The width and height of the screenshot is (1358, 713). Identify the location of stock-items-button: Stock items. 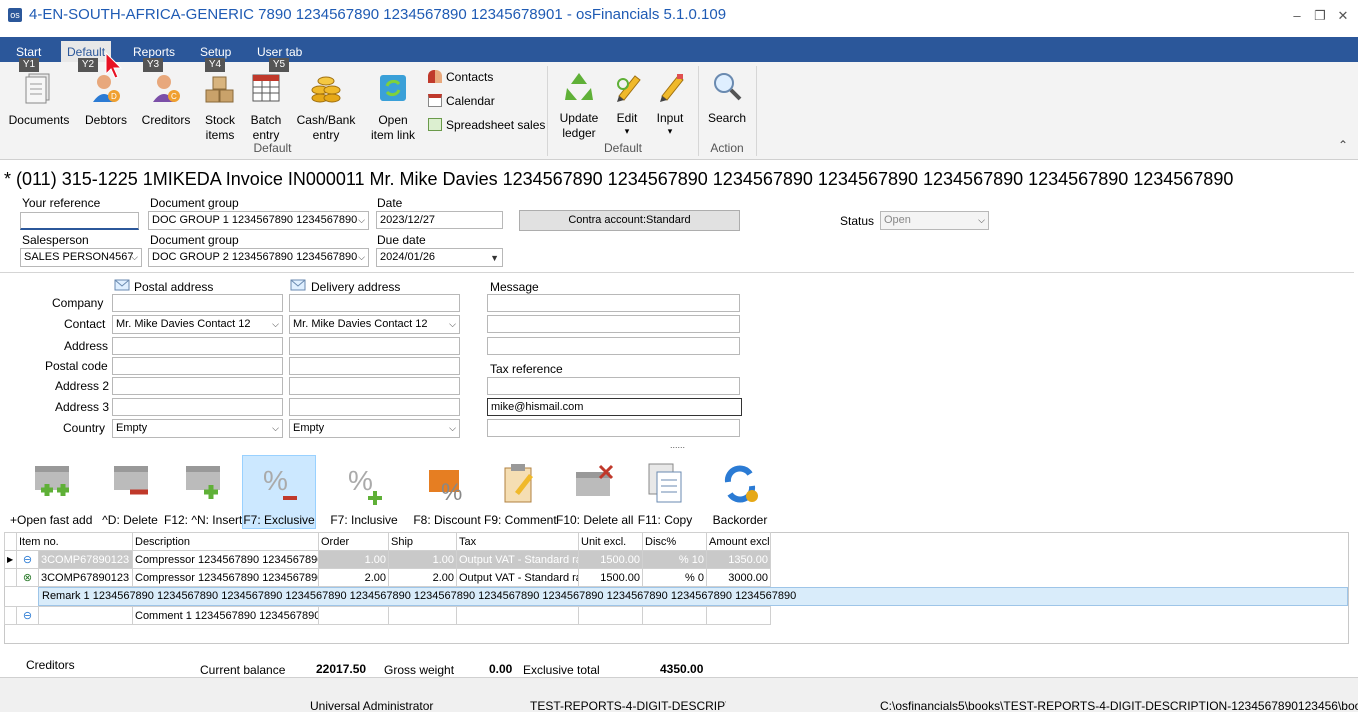
(220, 107).